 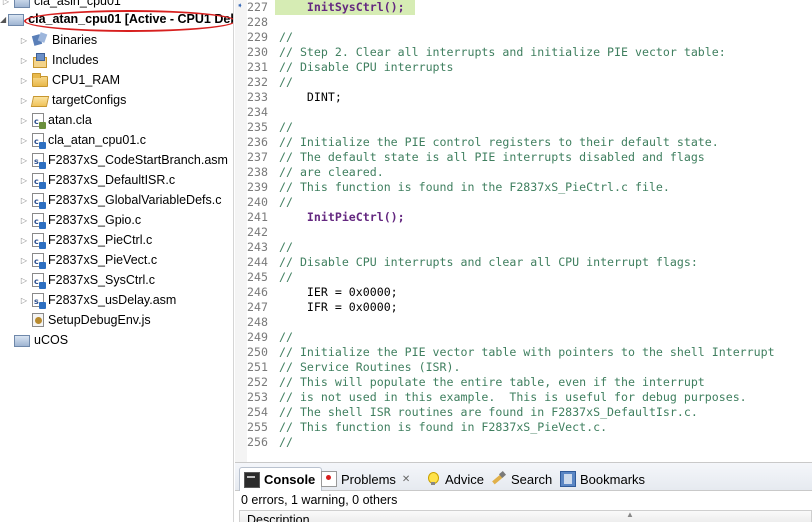 What do you see at coordinates (257, 427) in the screenshot?
I see `line-number: 255` at bounding box center [257, 427].